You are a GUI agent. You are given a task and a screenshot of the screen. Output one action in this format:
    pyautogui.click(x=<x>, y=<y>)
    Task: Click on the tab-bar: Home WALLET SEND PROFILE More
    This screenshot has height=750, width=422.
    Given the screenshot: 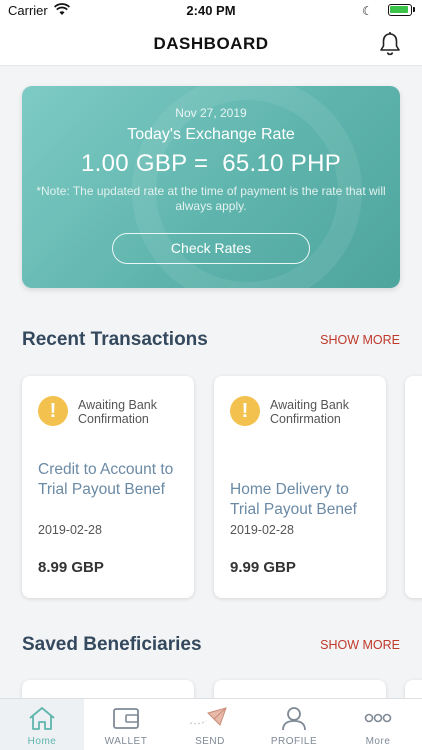 What is the action you would take?
    pyautogui.click(x=211, y=724)
    